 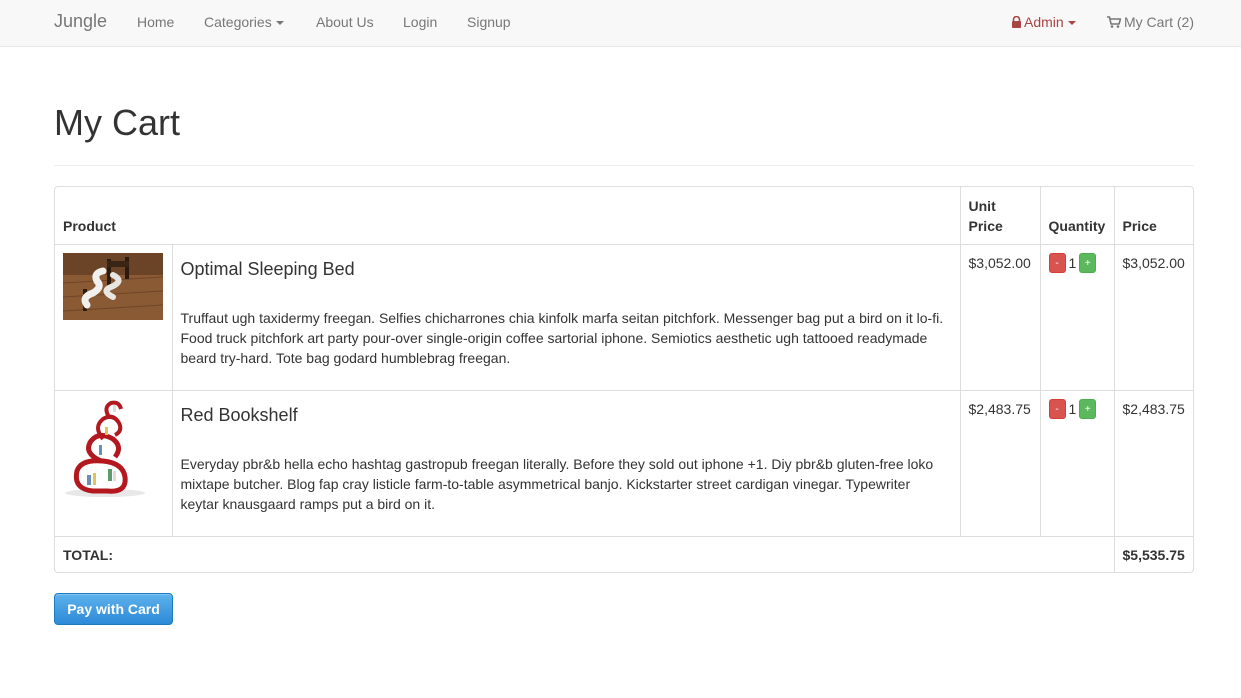 What do you see at coordinates (1000, 317) in the screenshot?
I see `unit-price-cell: $3,052.00` at bounding box center [1000, 317].